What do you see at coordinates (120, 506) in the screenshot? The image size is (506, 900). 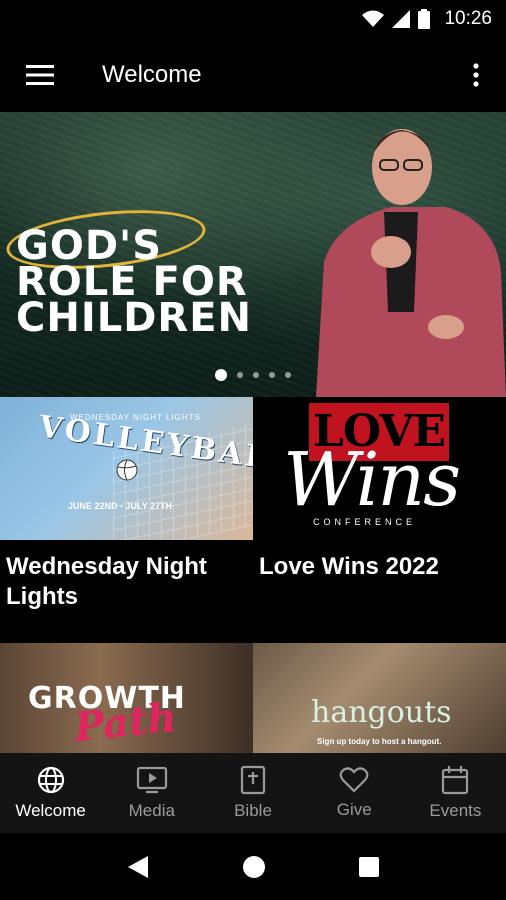 I see `thumb-date: JUNE 22ND - JULY 27TH` at bounding box center [120, 506].